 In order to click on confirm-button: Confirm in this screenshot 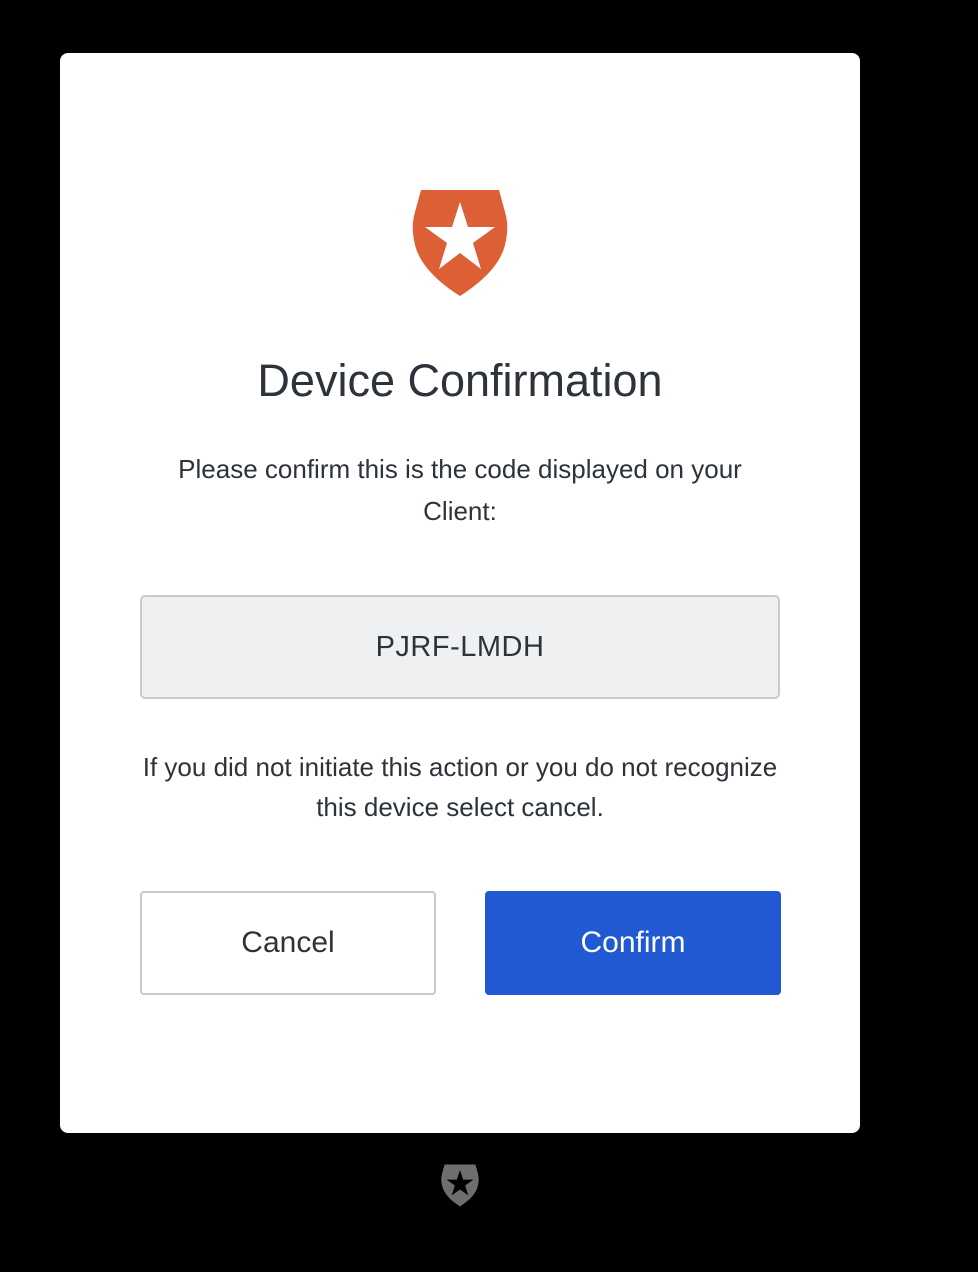, I will do `click(633, 943)`.